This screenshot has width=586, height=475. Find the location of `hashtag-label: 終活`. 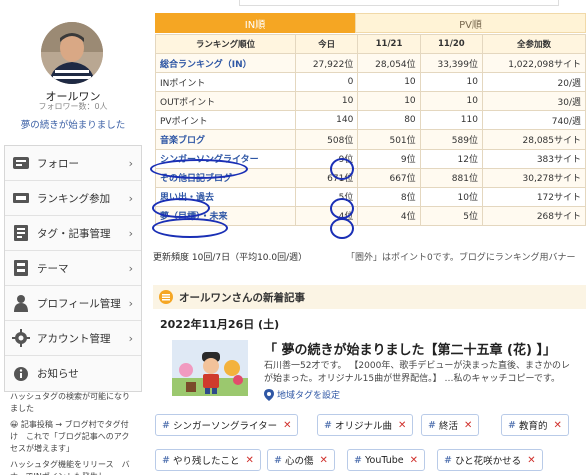

hashtag-label: 終活 is located at coordinates (448, 426).